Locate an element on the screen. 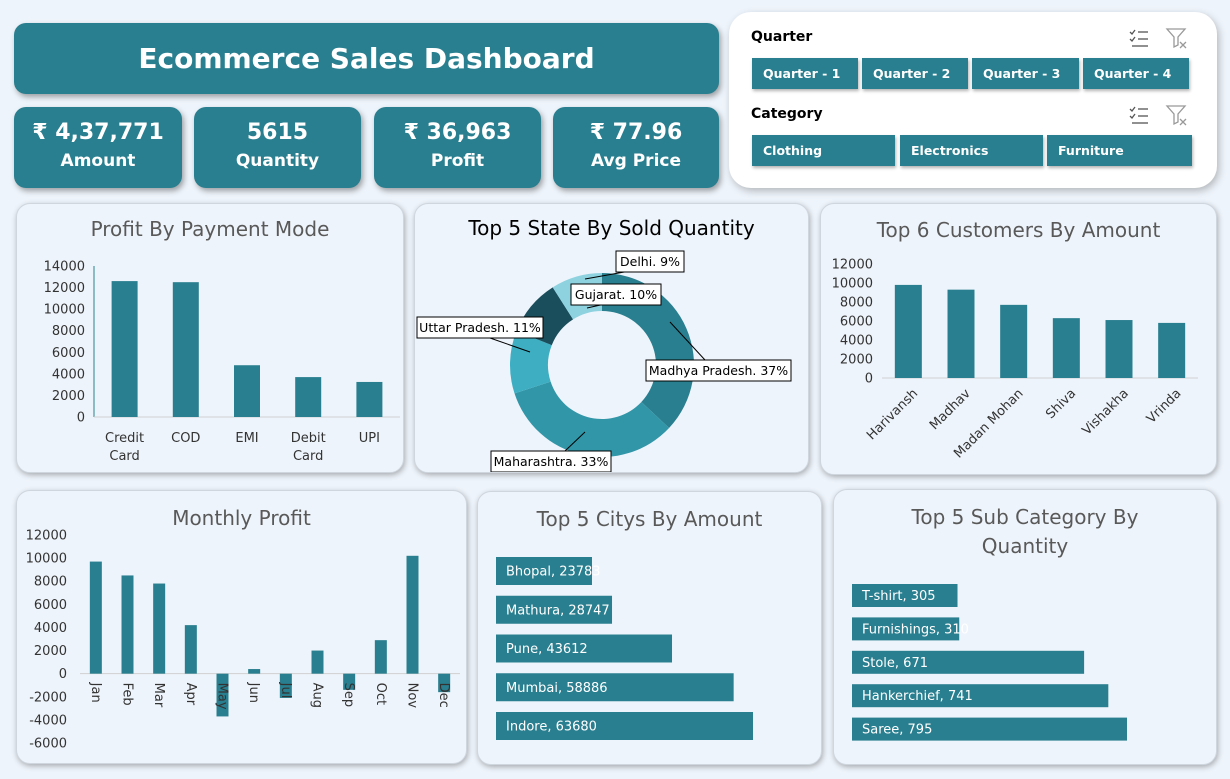 Image resolution: width=1230 pixels, height=779 pixels. slicer-quarter-4: Quarter - 4 is located at coordinates (1136, 73).